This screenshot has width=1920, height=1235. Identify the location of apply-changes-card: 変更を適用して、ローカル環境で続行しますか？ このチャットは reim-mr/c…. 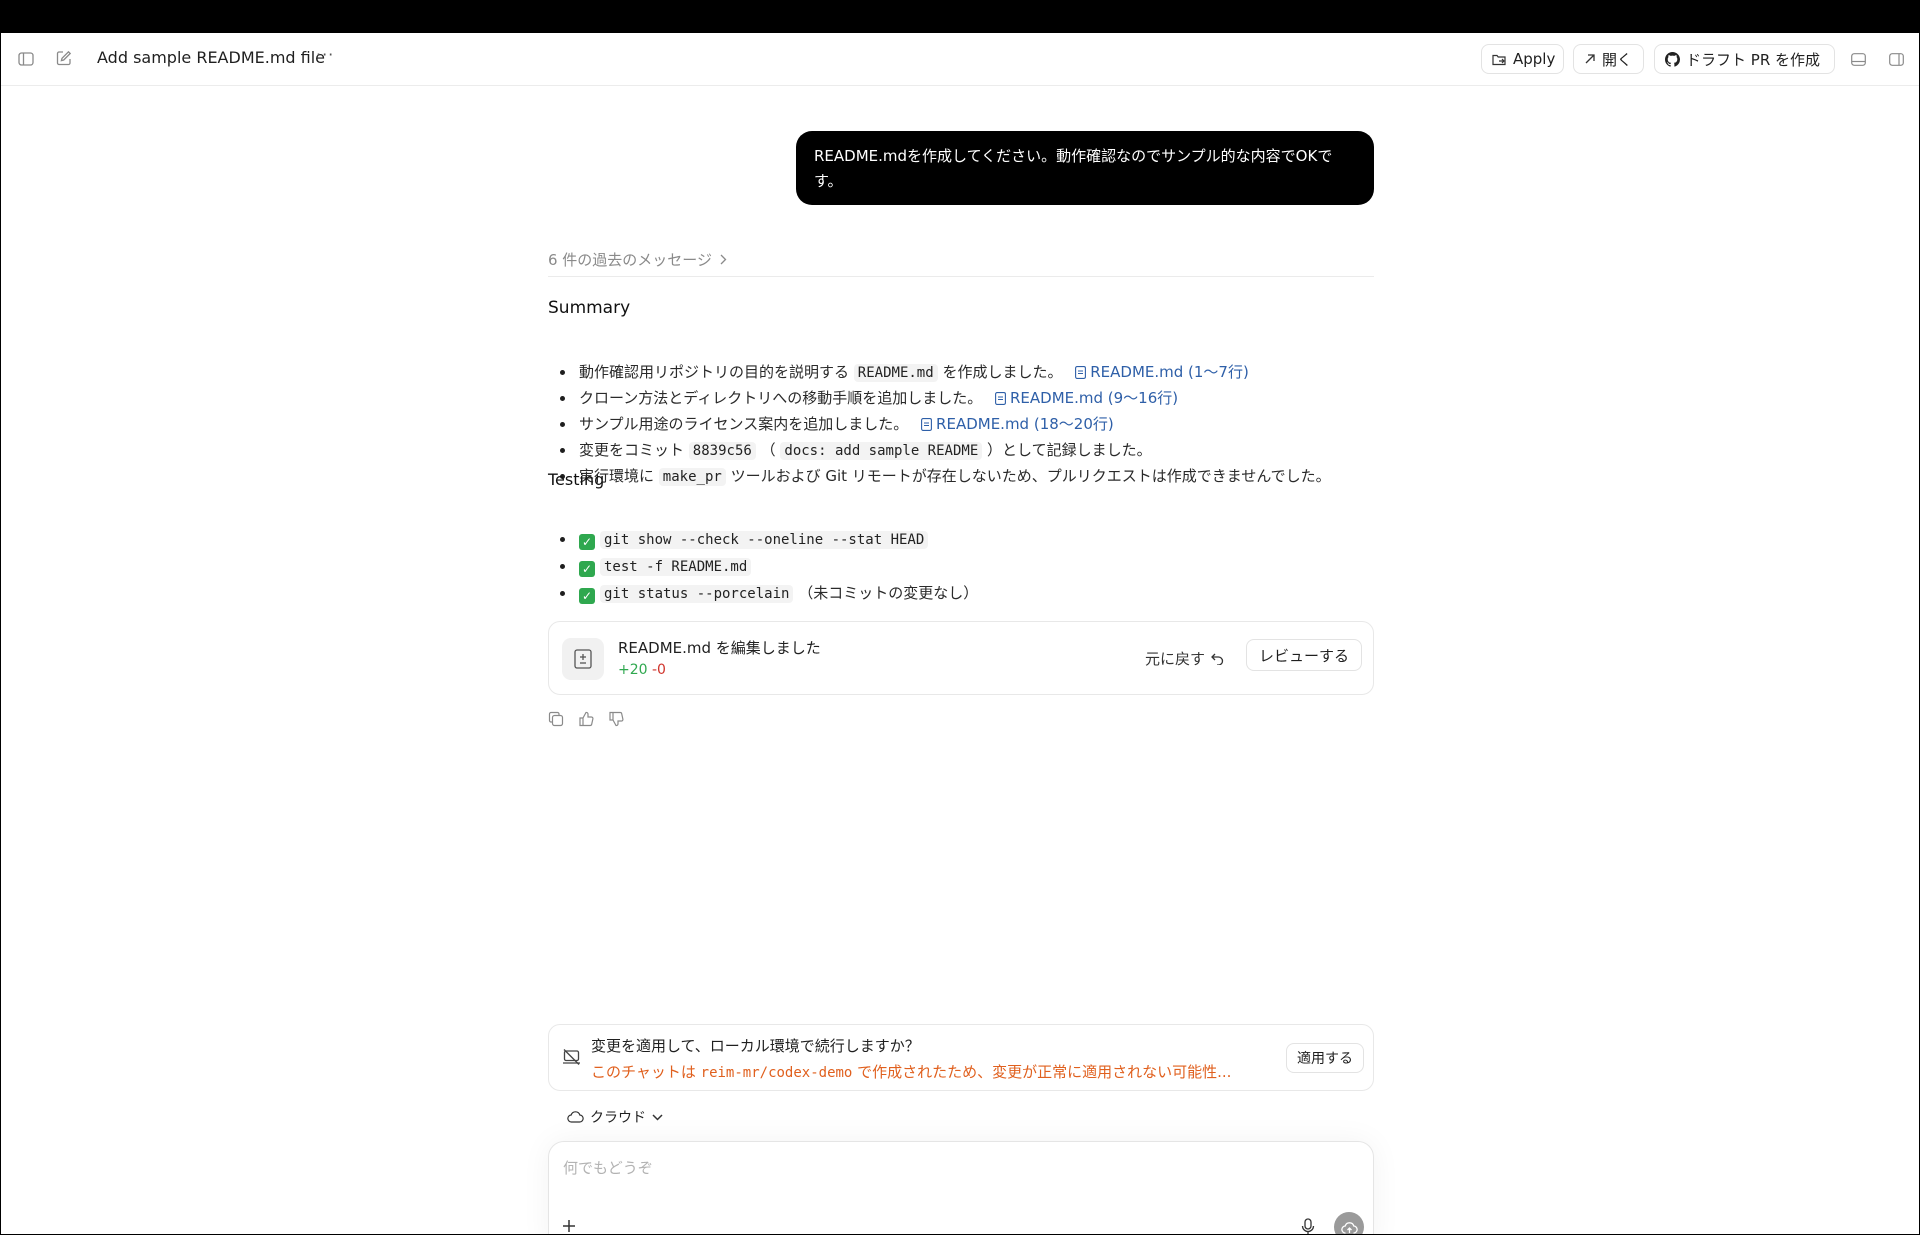
(961, 1057).